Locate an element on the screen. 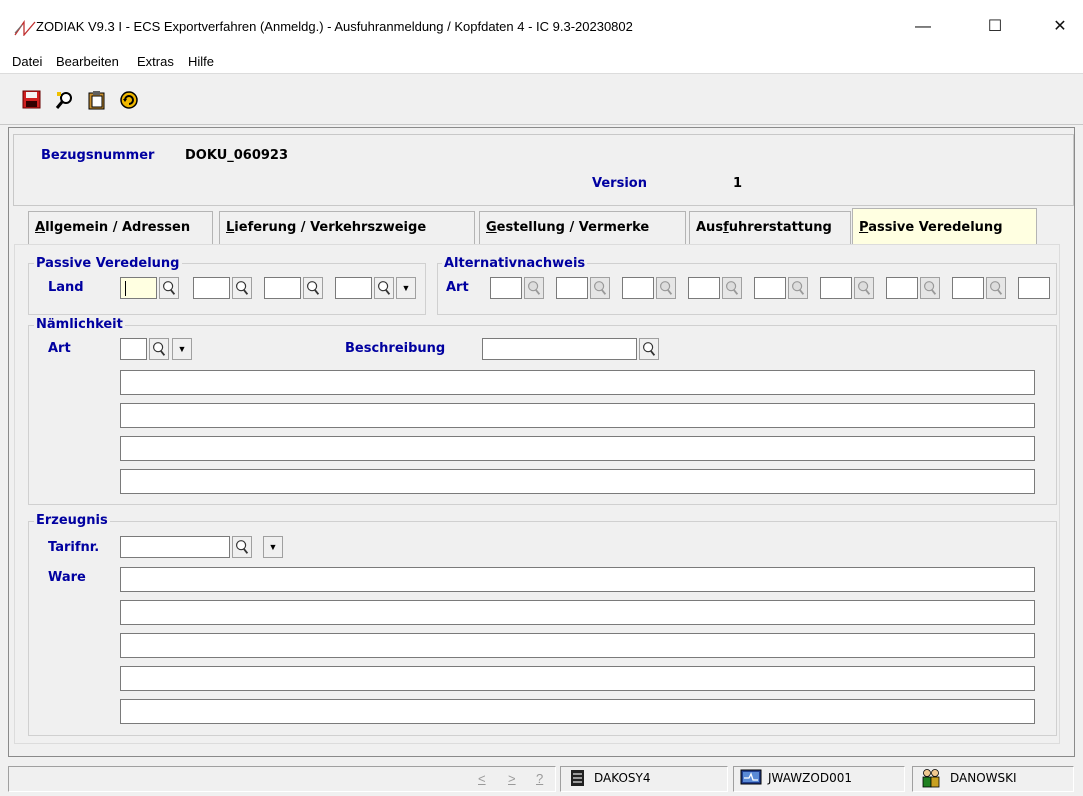 This screenshot has height=796, width=1083. bezugsnummer-label: Bezugsnummer is located at coordinates (98, 155).